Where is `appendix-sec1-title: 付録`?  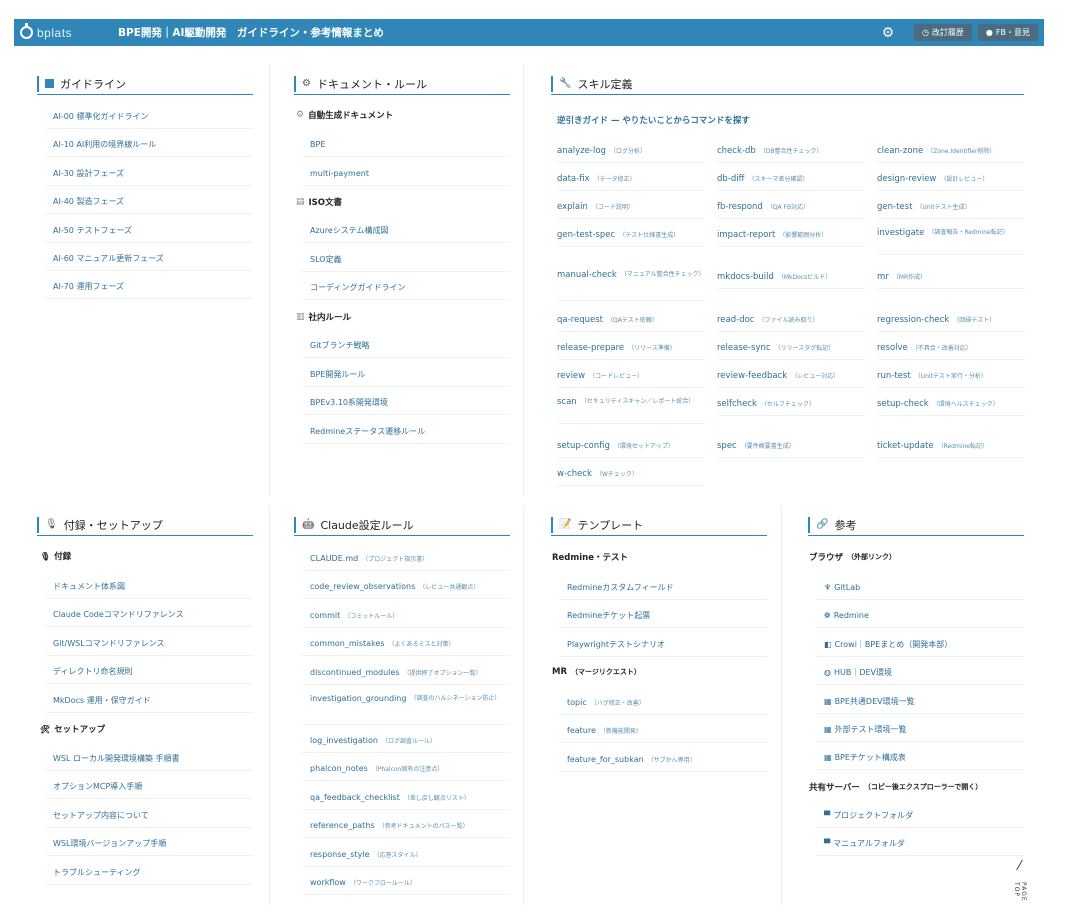 appendix-sec1-title: 付録 is located at coordinates (63, 557).